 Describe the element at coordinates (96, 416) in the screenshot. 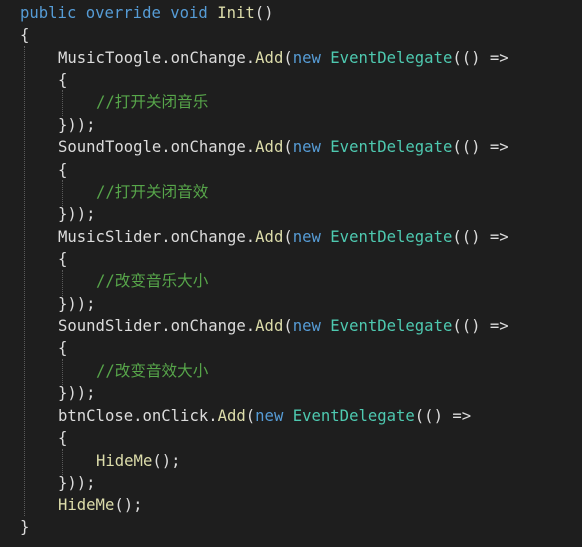

I see `target-identifier: btnClose` at that location.